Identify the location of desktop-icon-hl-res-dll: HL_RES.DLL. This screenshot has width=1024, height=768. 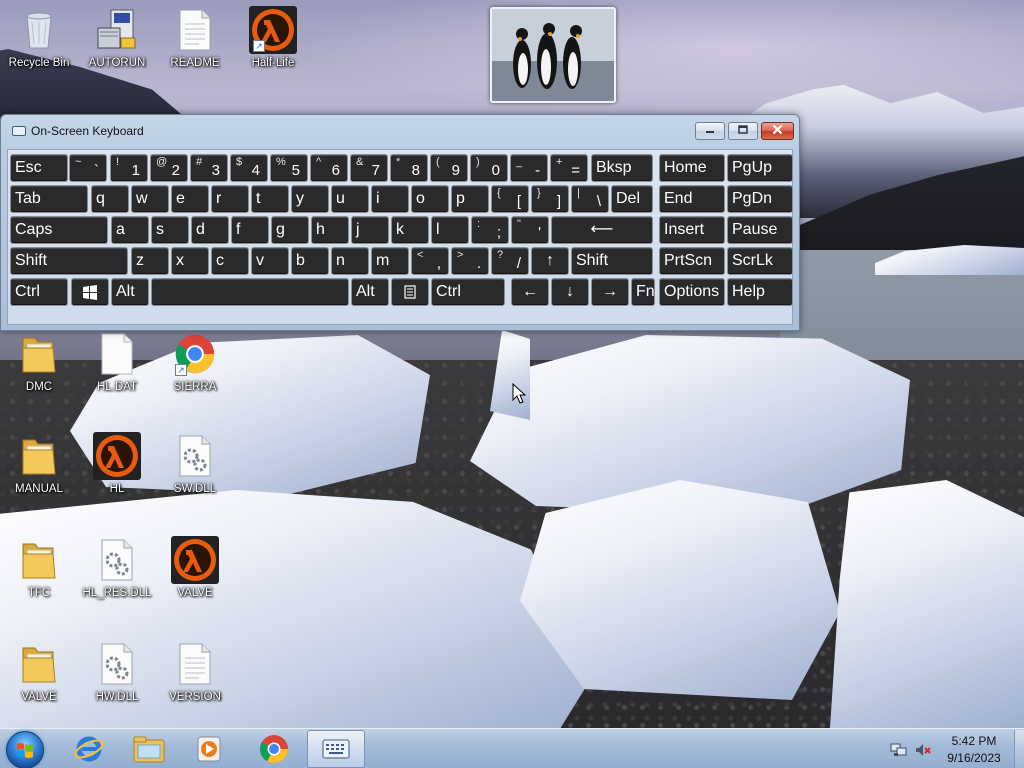
(117, 567).